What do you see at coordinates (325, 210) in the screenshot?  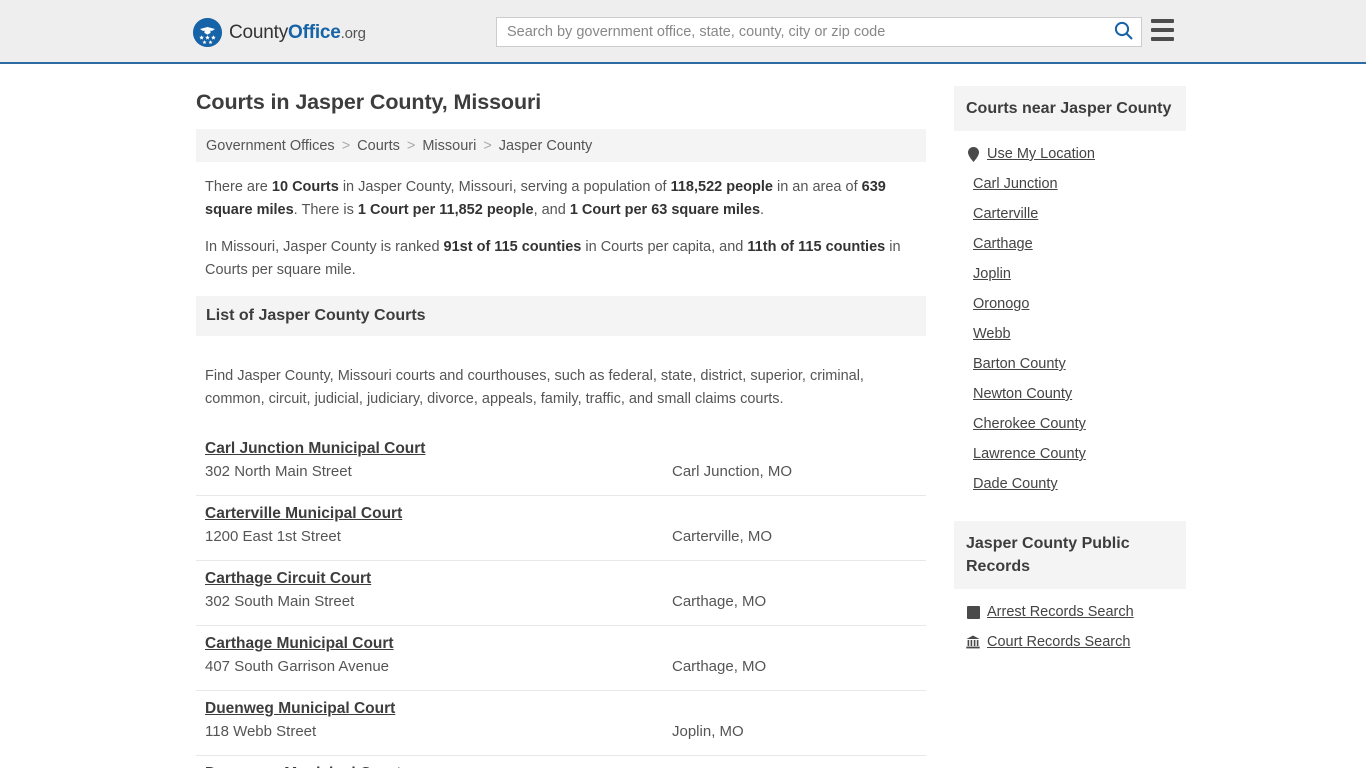 I see `stat-p1-seg-7: . There is` at bounding box center [325, 210].